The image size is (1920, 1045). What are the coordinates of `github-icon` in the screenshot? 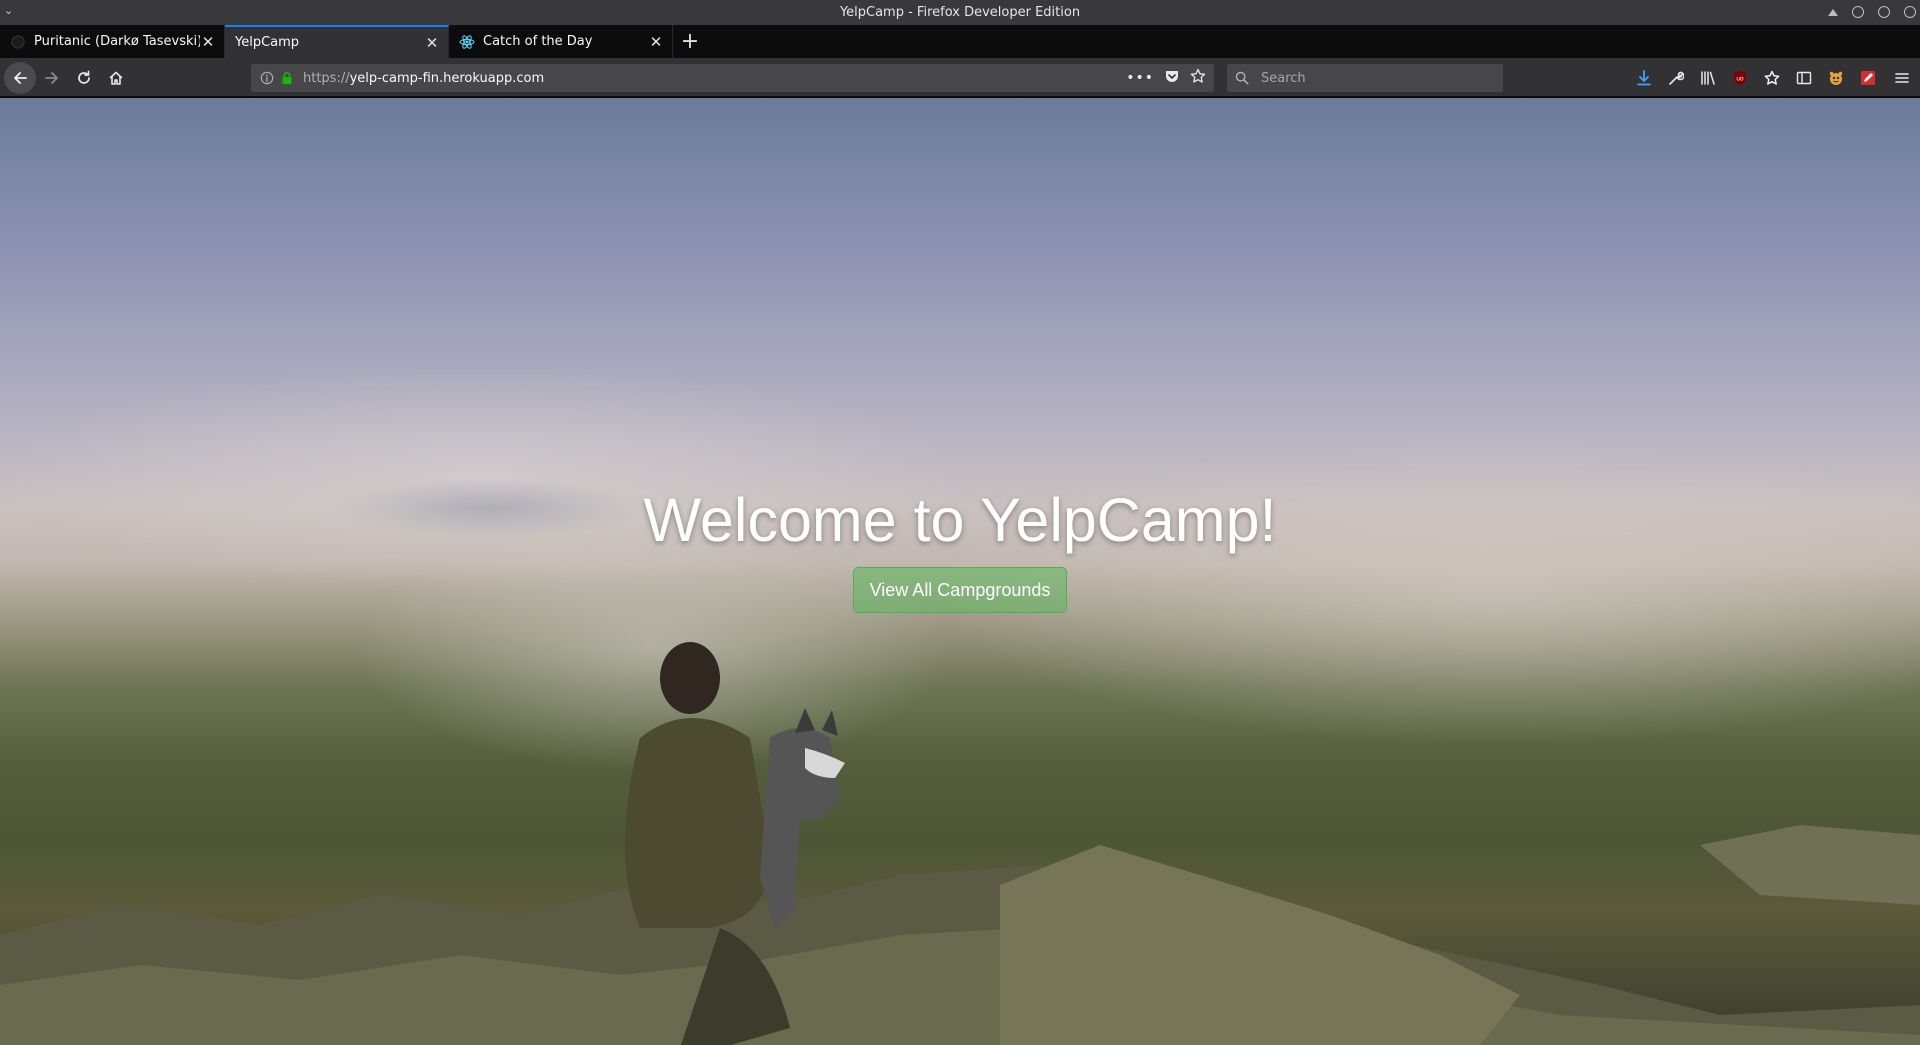 It's located at (18, 42).